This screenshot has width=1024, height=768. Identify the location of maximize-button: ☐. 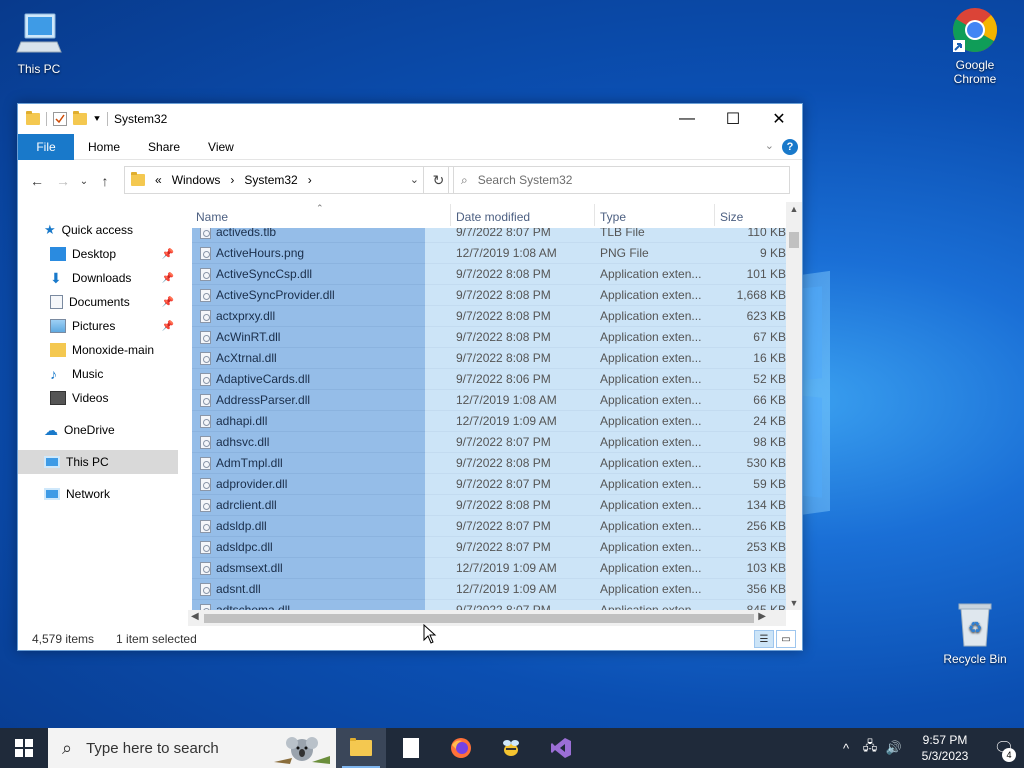
(733, 119).